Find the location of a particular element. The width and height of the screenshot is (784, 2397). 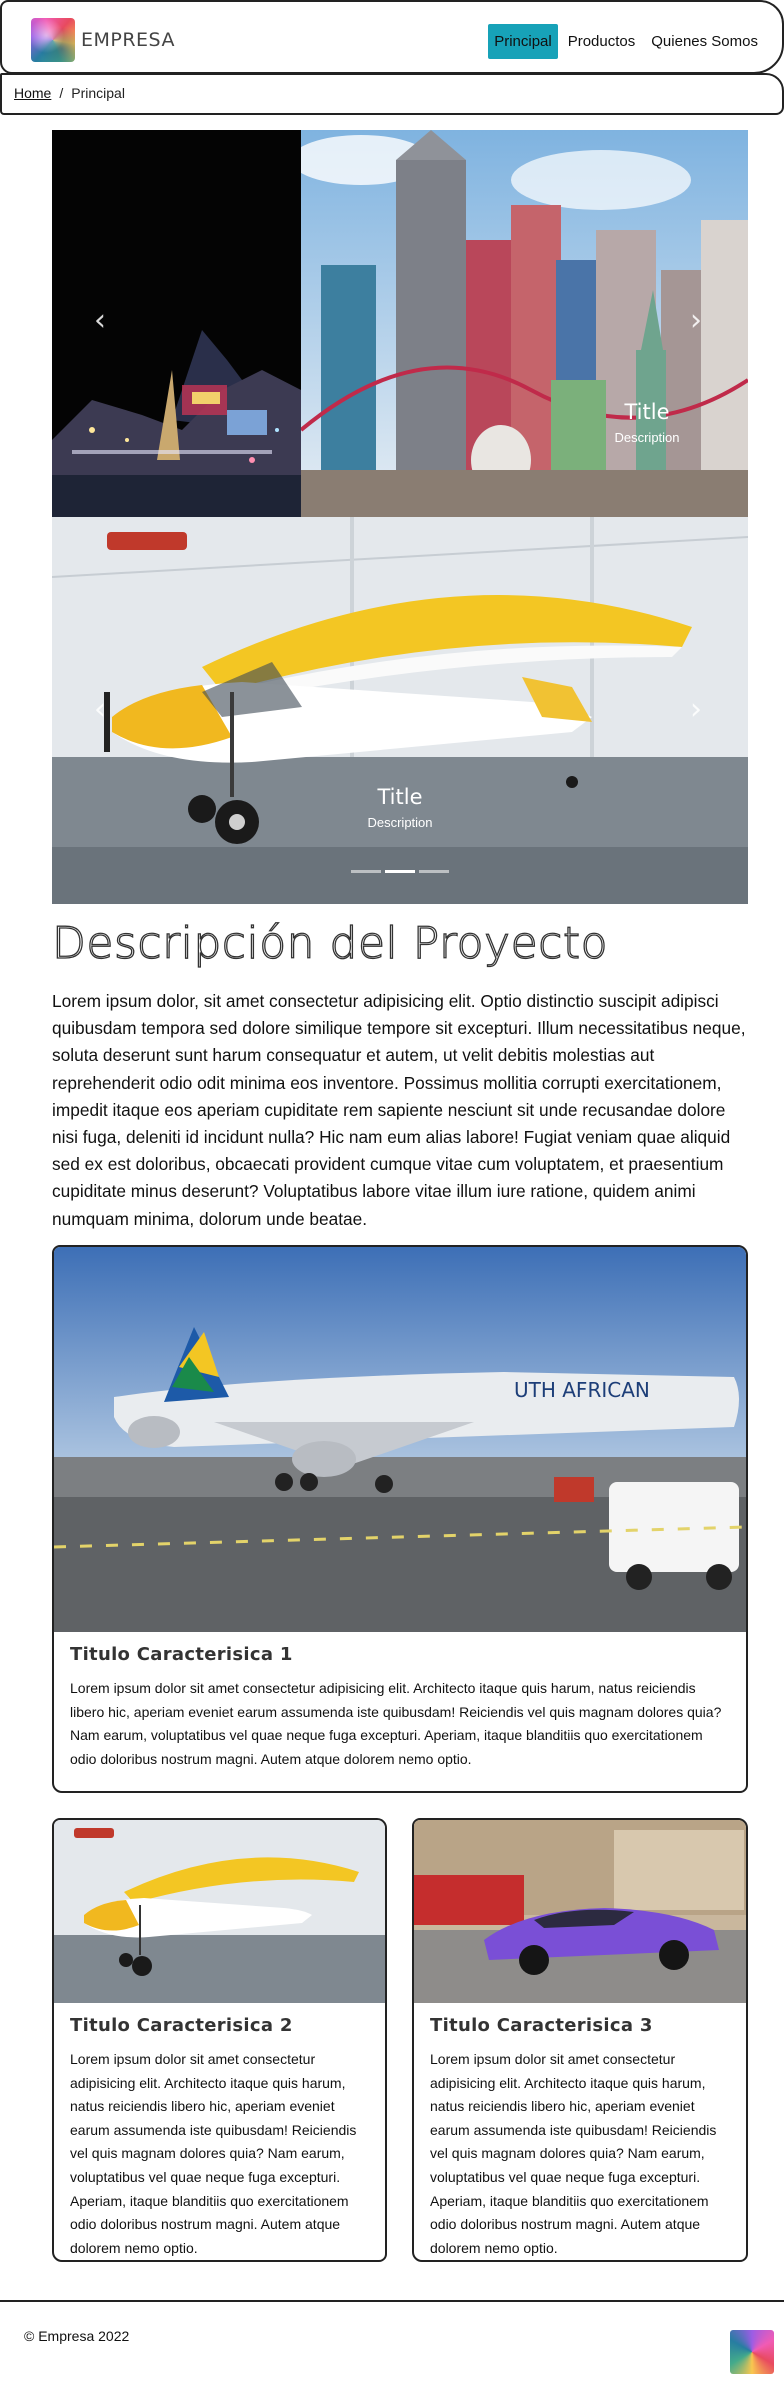

brand: EMPRESA is located at coordinates (103, 40).